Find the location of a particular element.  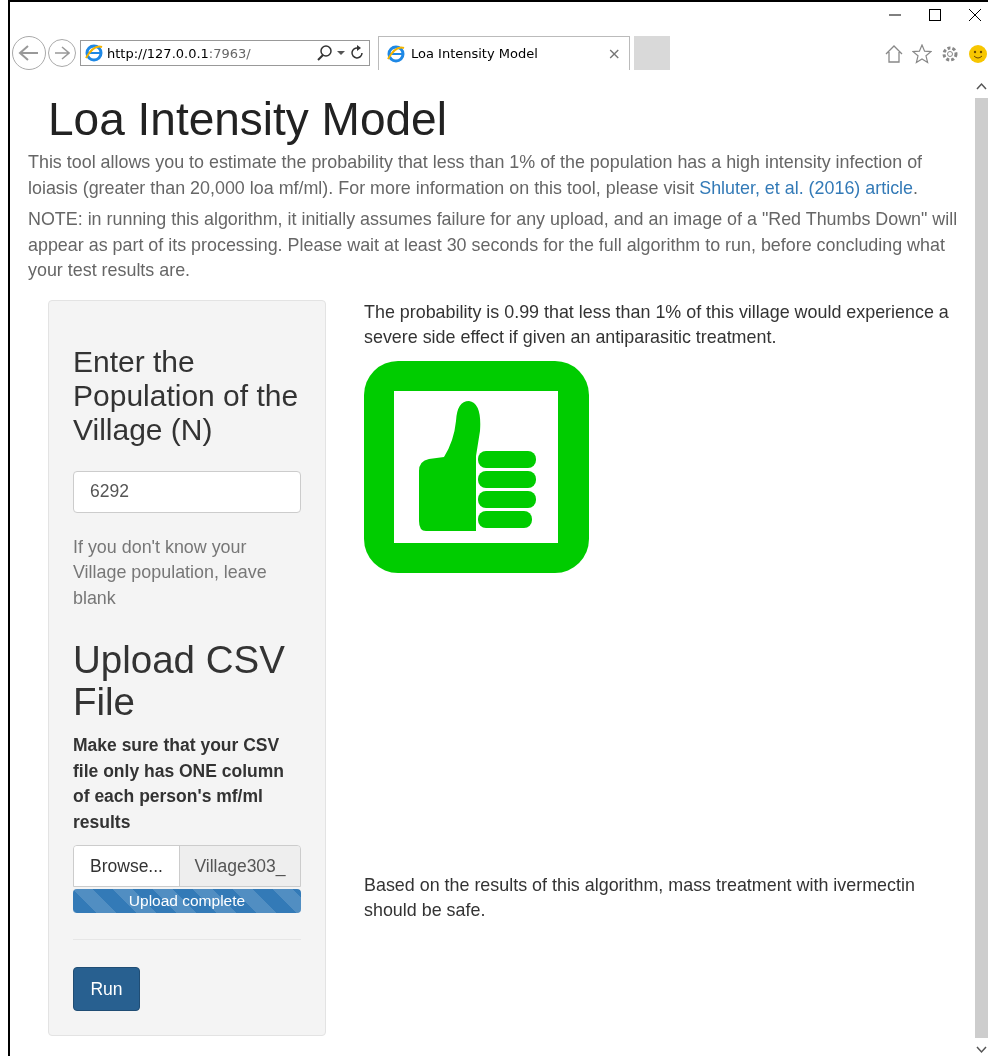

tab-title: Loa Intensity Model is located at coordinates (475, 53).